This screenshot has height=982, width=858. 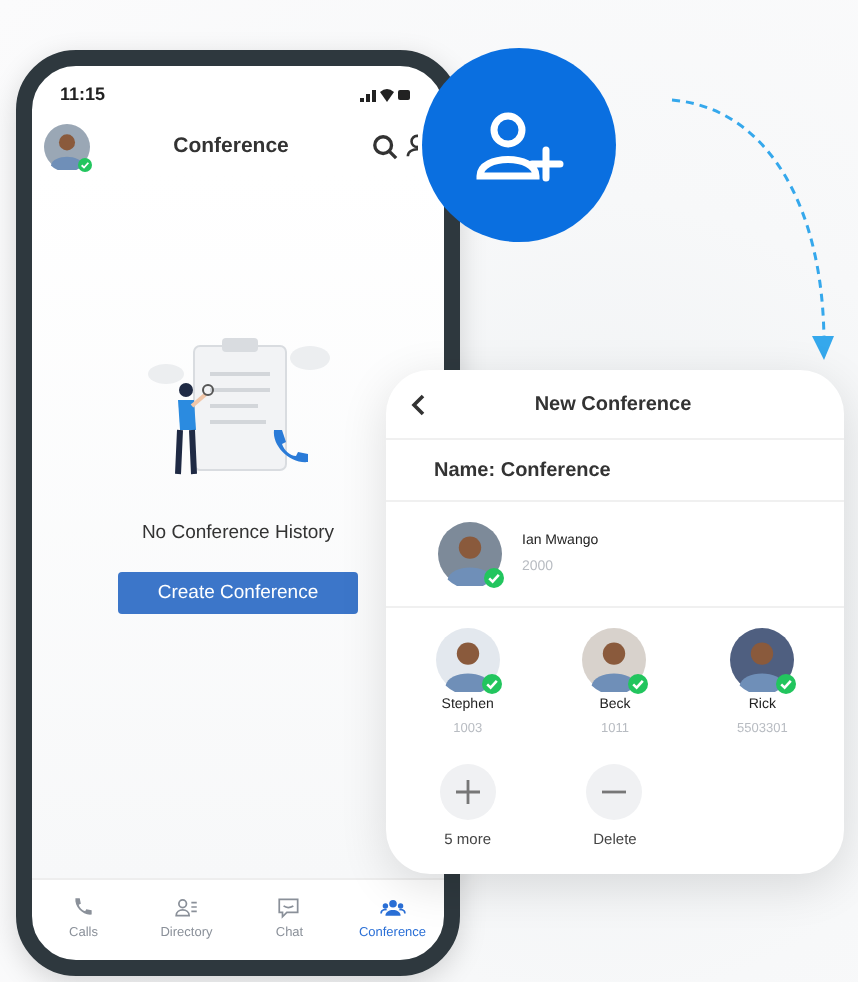 I want to click on empty-state-message: No Conference History, so click(x=238, y=532).